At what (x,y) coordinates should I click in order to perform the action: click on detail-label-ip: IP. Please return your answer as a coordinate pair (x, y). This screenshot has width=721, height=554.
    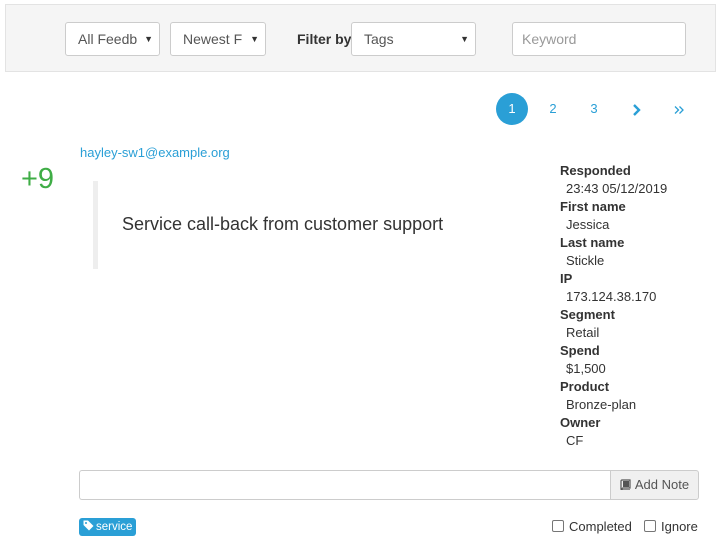
    Looking at the image, I should click on (566, 278).